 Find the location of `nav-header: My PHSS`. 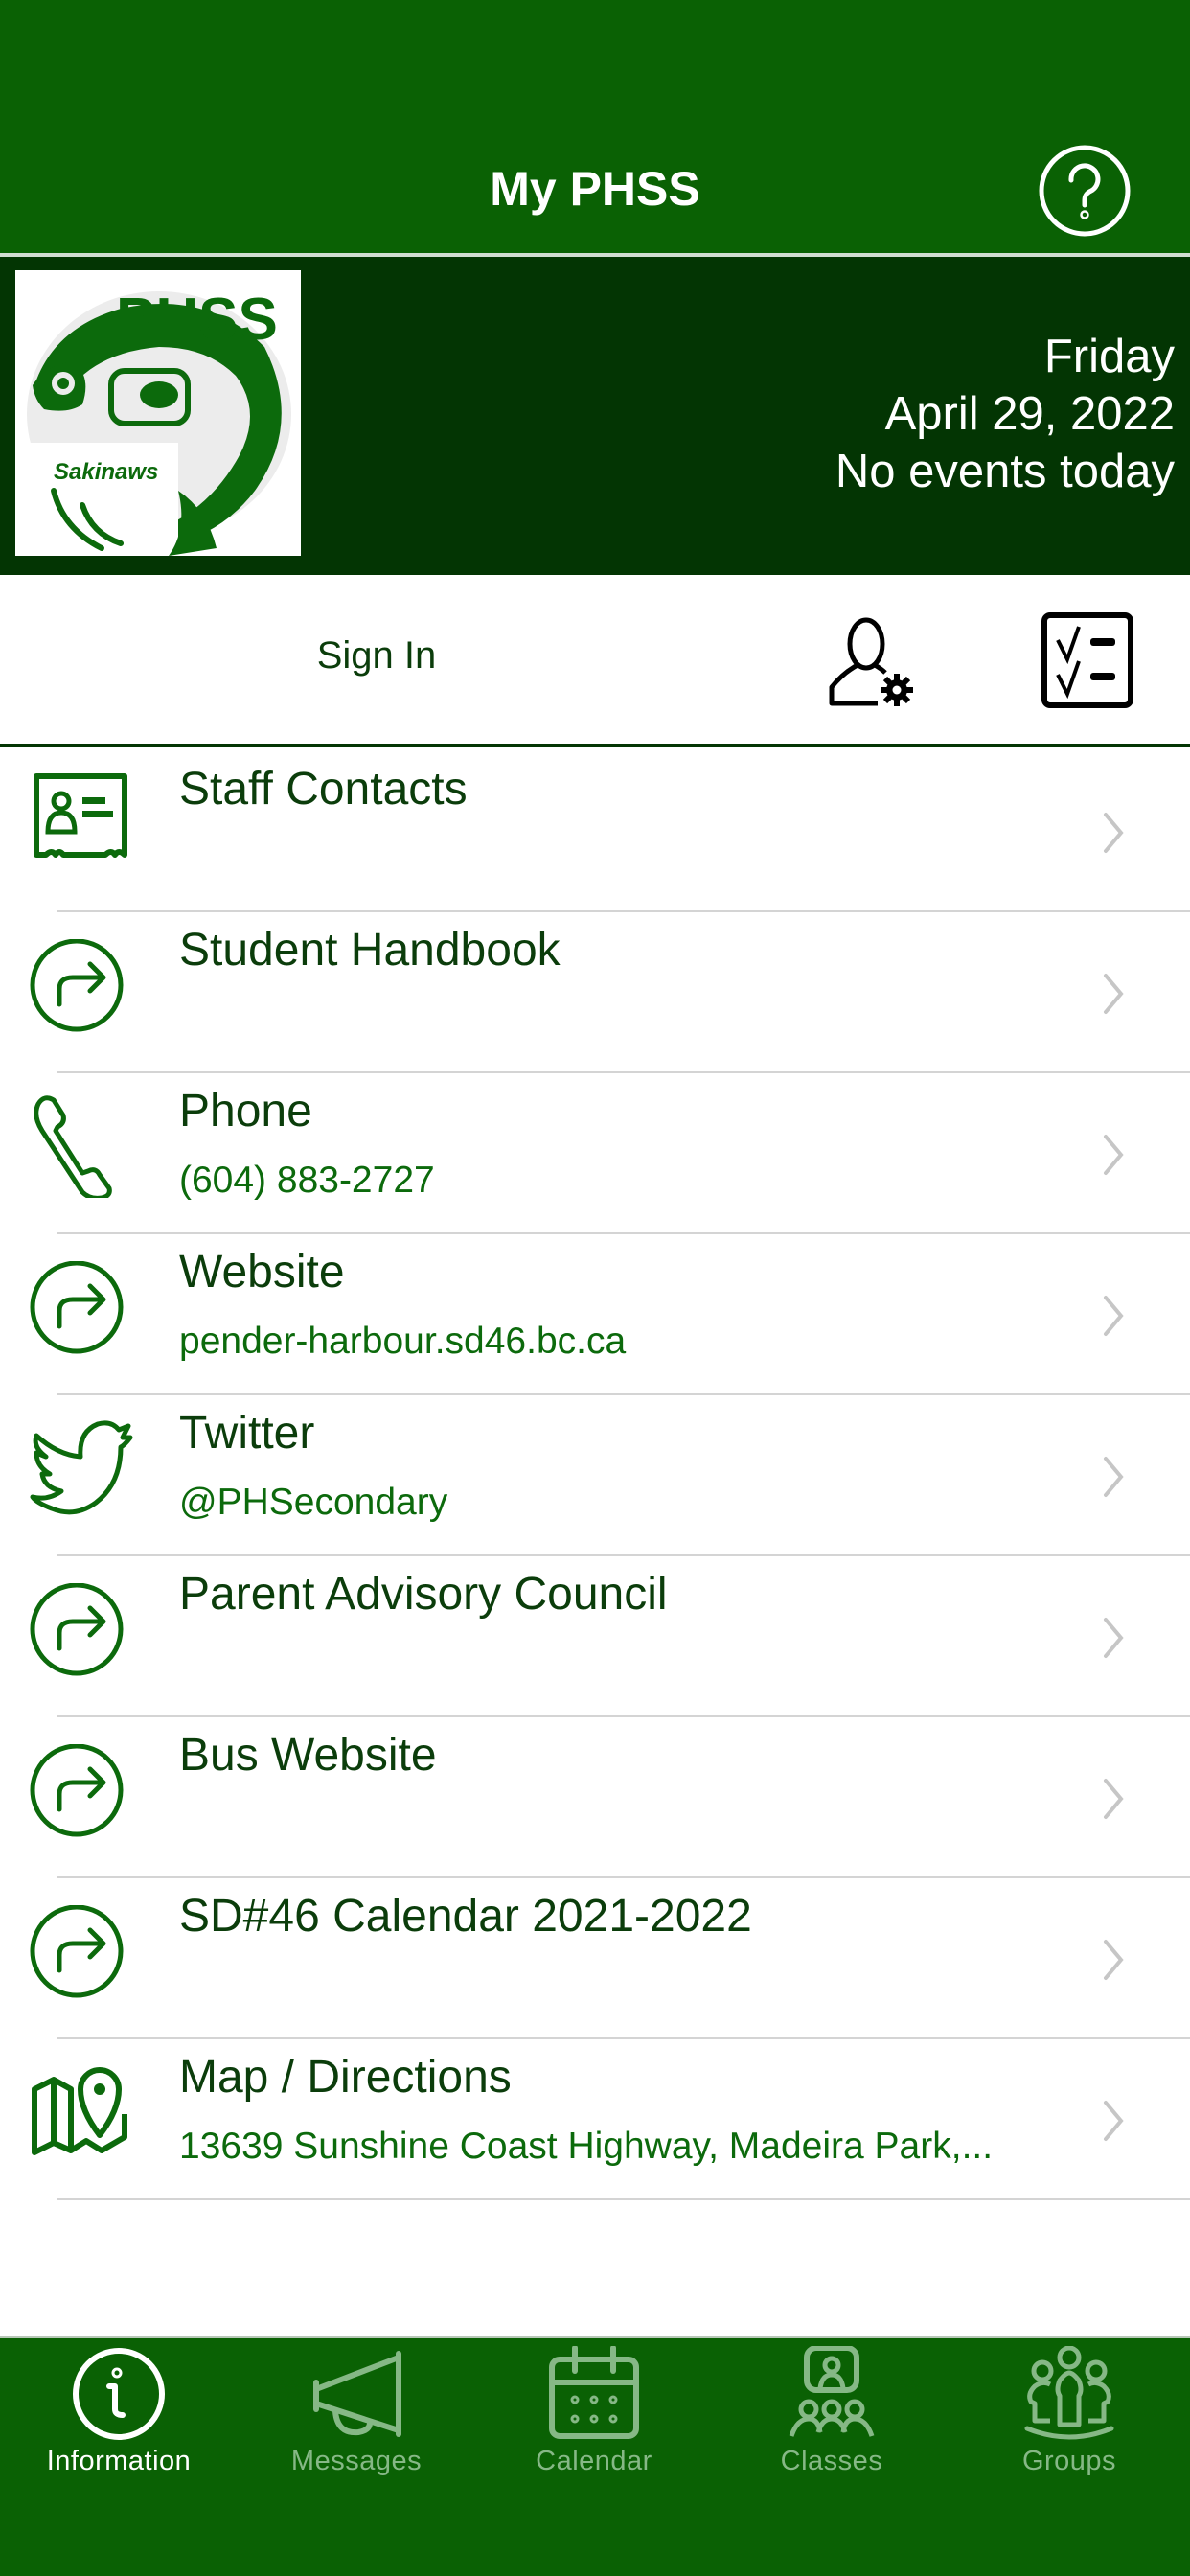

nav-header: My PHSS is located at coordinates (595, 126).